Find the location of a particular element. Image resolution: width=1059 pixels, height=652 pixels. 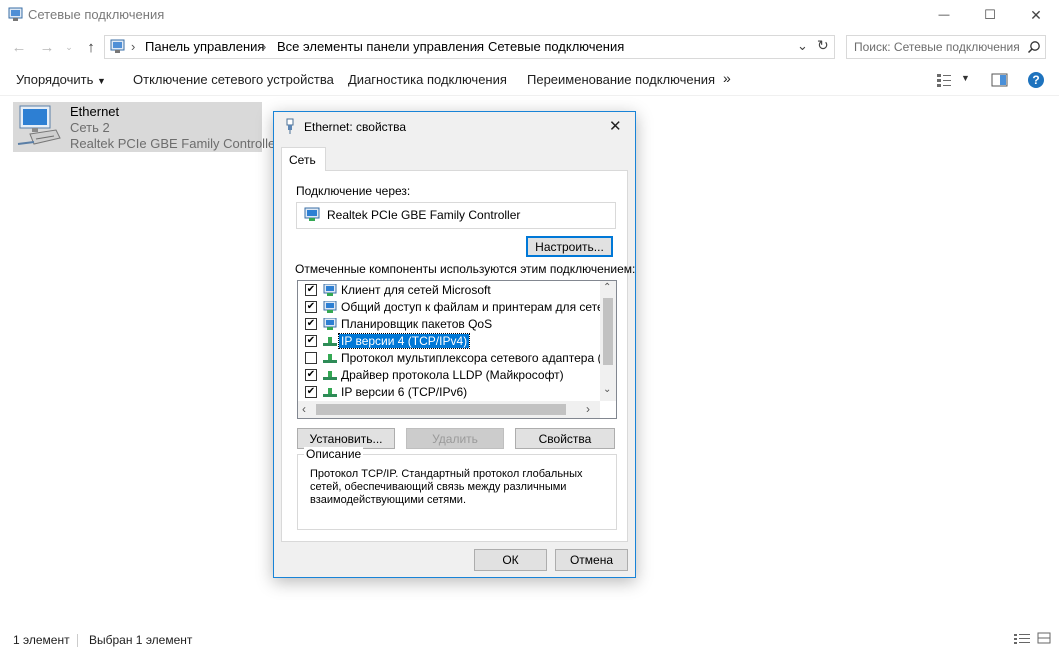

breadcrumb-network-connections: Сетевые подключения is located at coordinates (556, 46).